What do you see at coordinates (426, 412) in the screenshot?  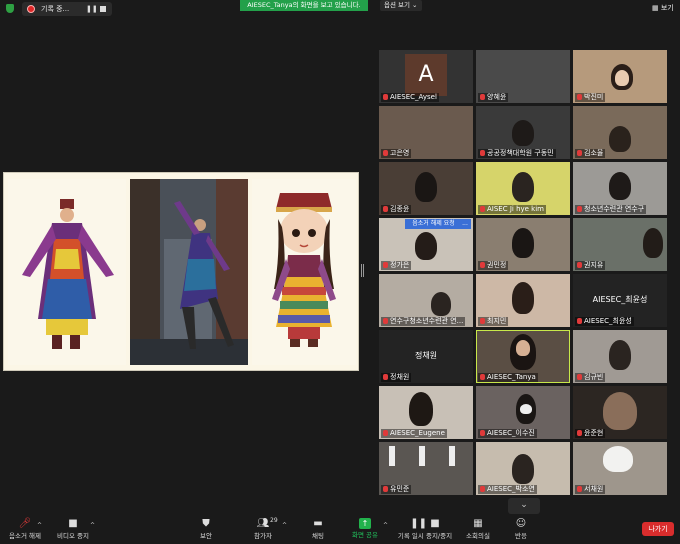 I see `participant-tile: AIESEC_Eugene` at bounding box center [426, 412].